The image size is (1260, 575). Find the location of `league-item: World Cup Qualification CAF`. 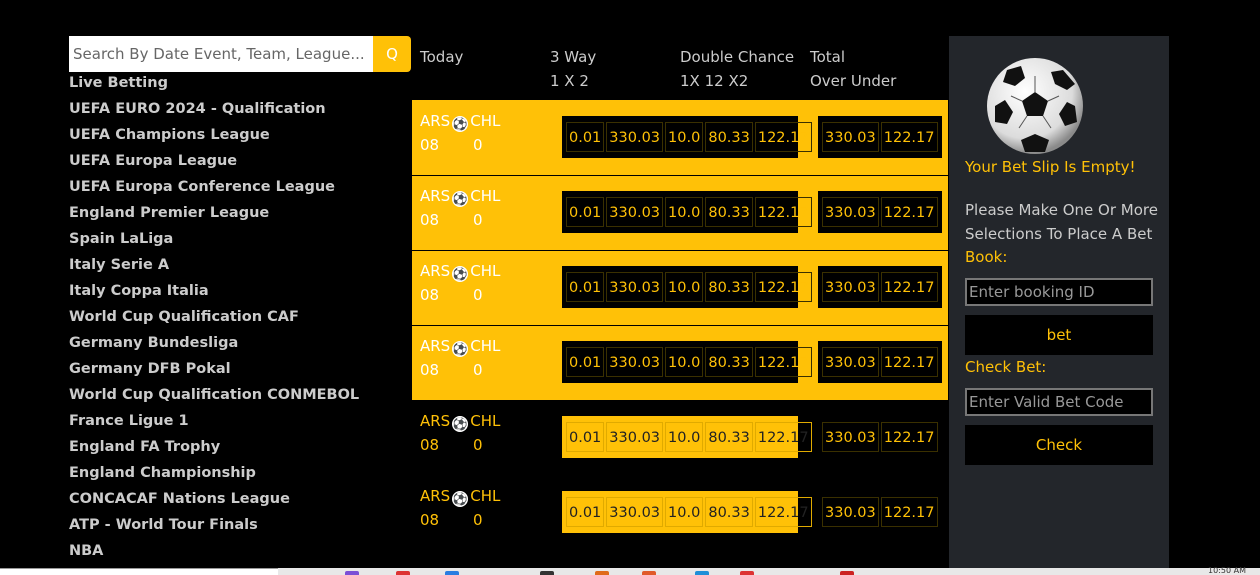

league-item: World Cup Qualification CAF is located at coordinates (234, 320).